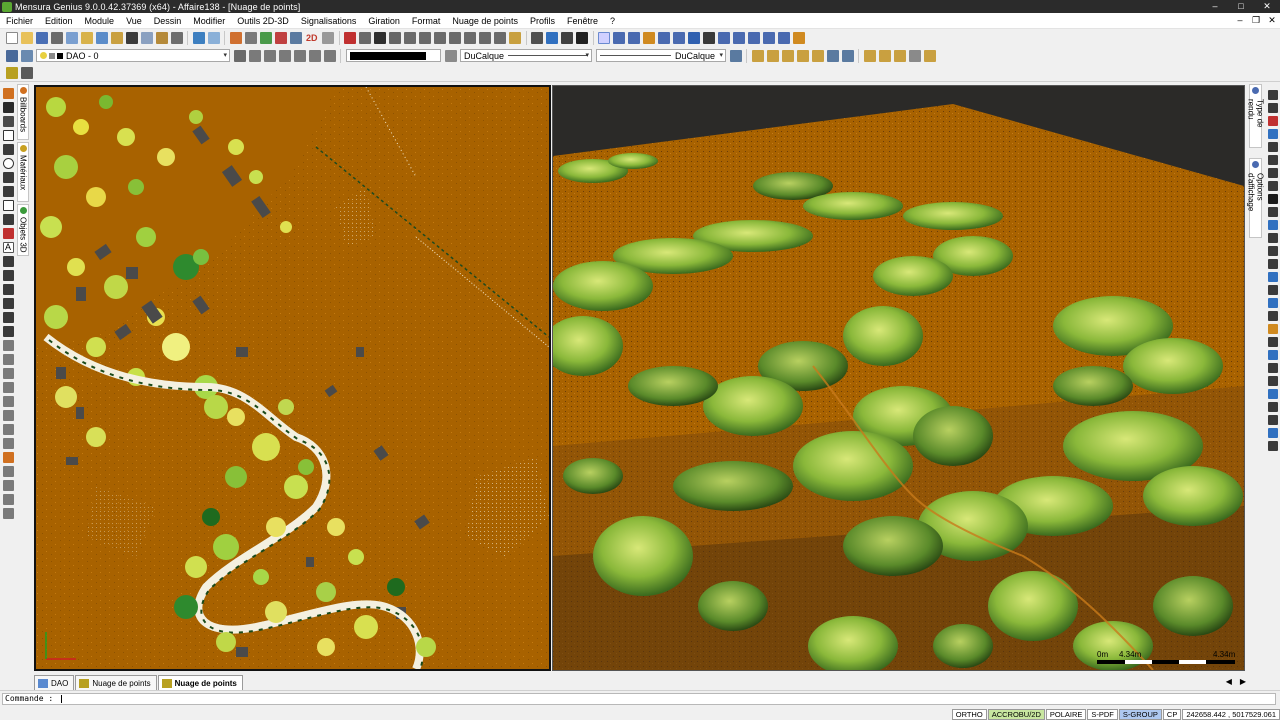  What do you see at coordinates (71, 38) in the screenshot?
I see `print-preview-icon` at bounding box center [71, 38].